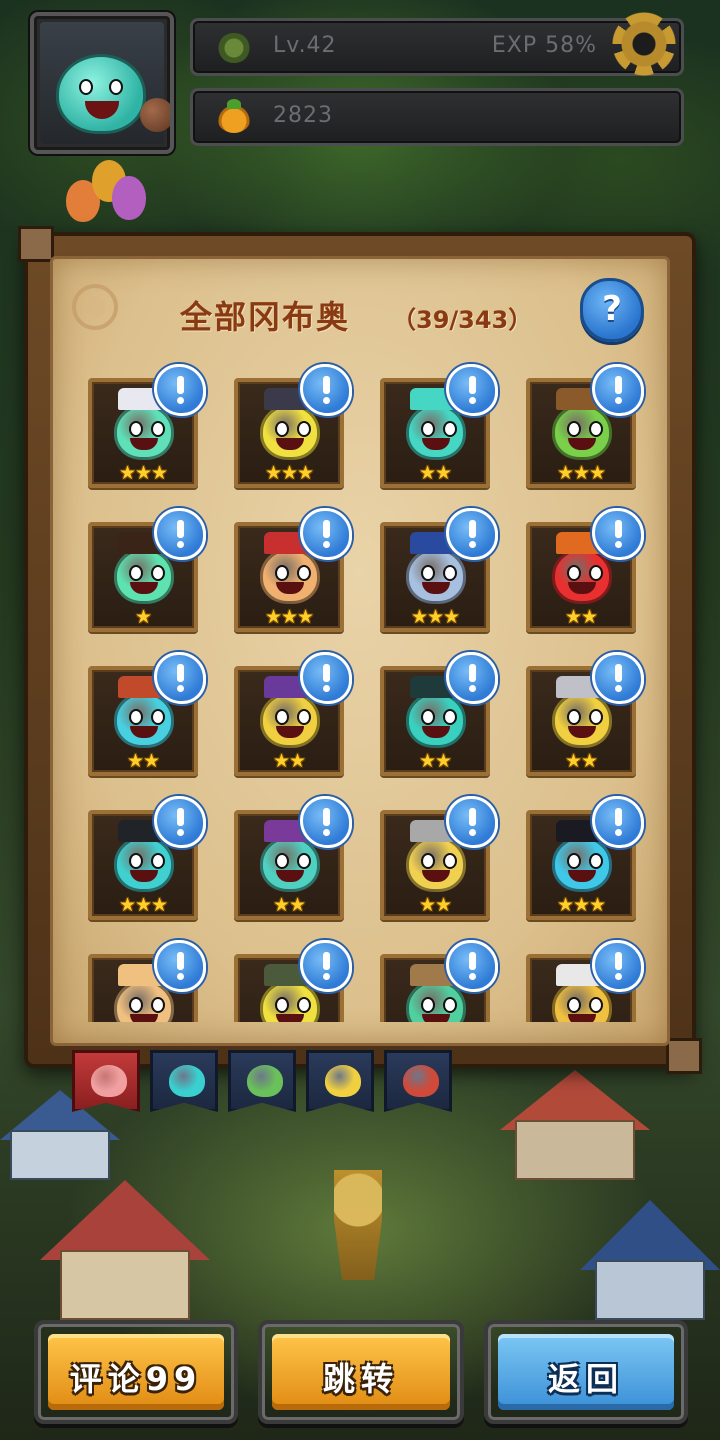 Image resolution: width=720 pixels, height=1440 pixels. What do you see at coordinates (95, 307) in the screenshot?
I see `scroll-emblem-icon` at bounding box center [95, 307].